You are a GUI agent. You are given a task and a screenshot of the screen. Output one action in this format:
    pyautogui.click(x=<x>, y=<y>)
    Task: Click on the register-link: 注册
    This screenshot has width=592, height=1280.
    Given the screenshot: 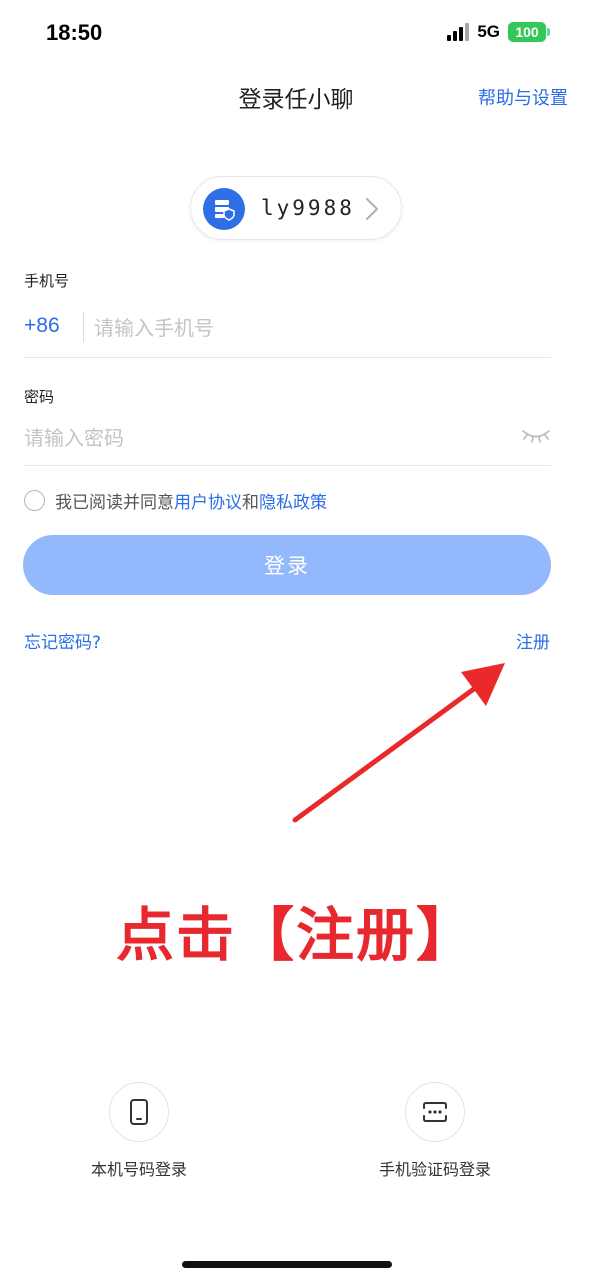 What is the action you would take?
    pyautogui.click(x=533, y=640)
    